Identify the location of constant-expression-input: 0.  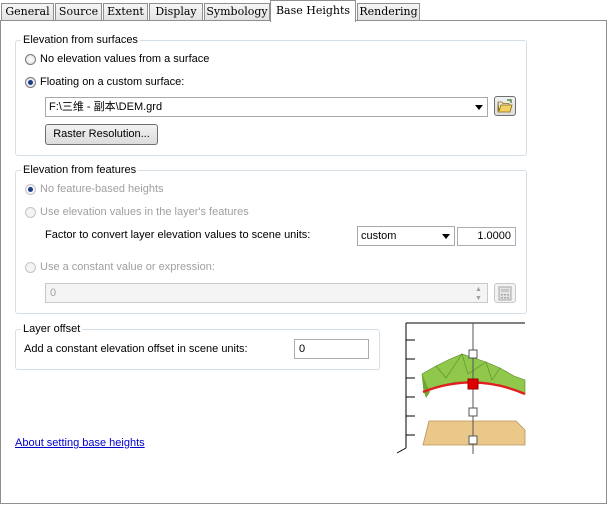
(266, 293).